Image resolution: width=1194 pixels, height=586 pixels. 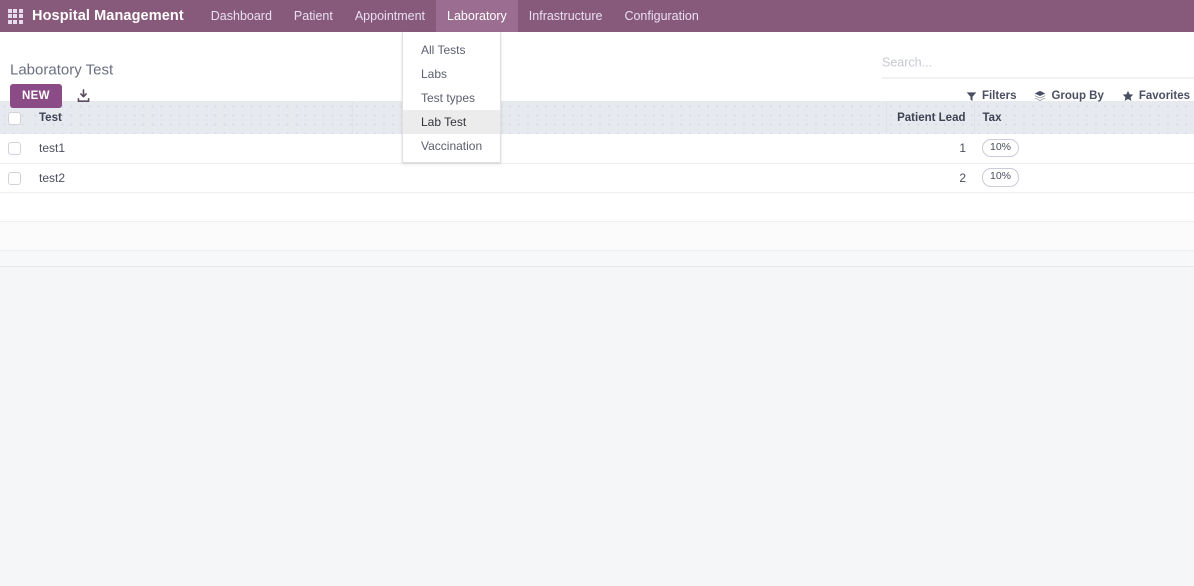 What do you see at coordinates (1128, 95) in the screenshot?
I see `star-icon` at bounding box center [1128, 95].